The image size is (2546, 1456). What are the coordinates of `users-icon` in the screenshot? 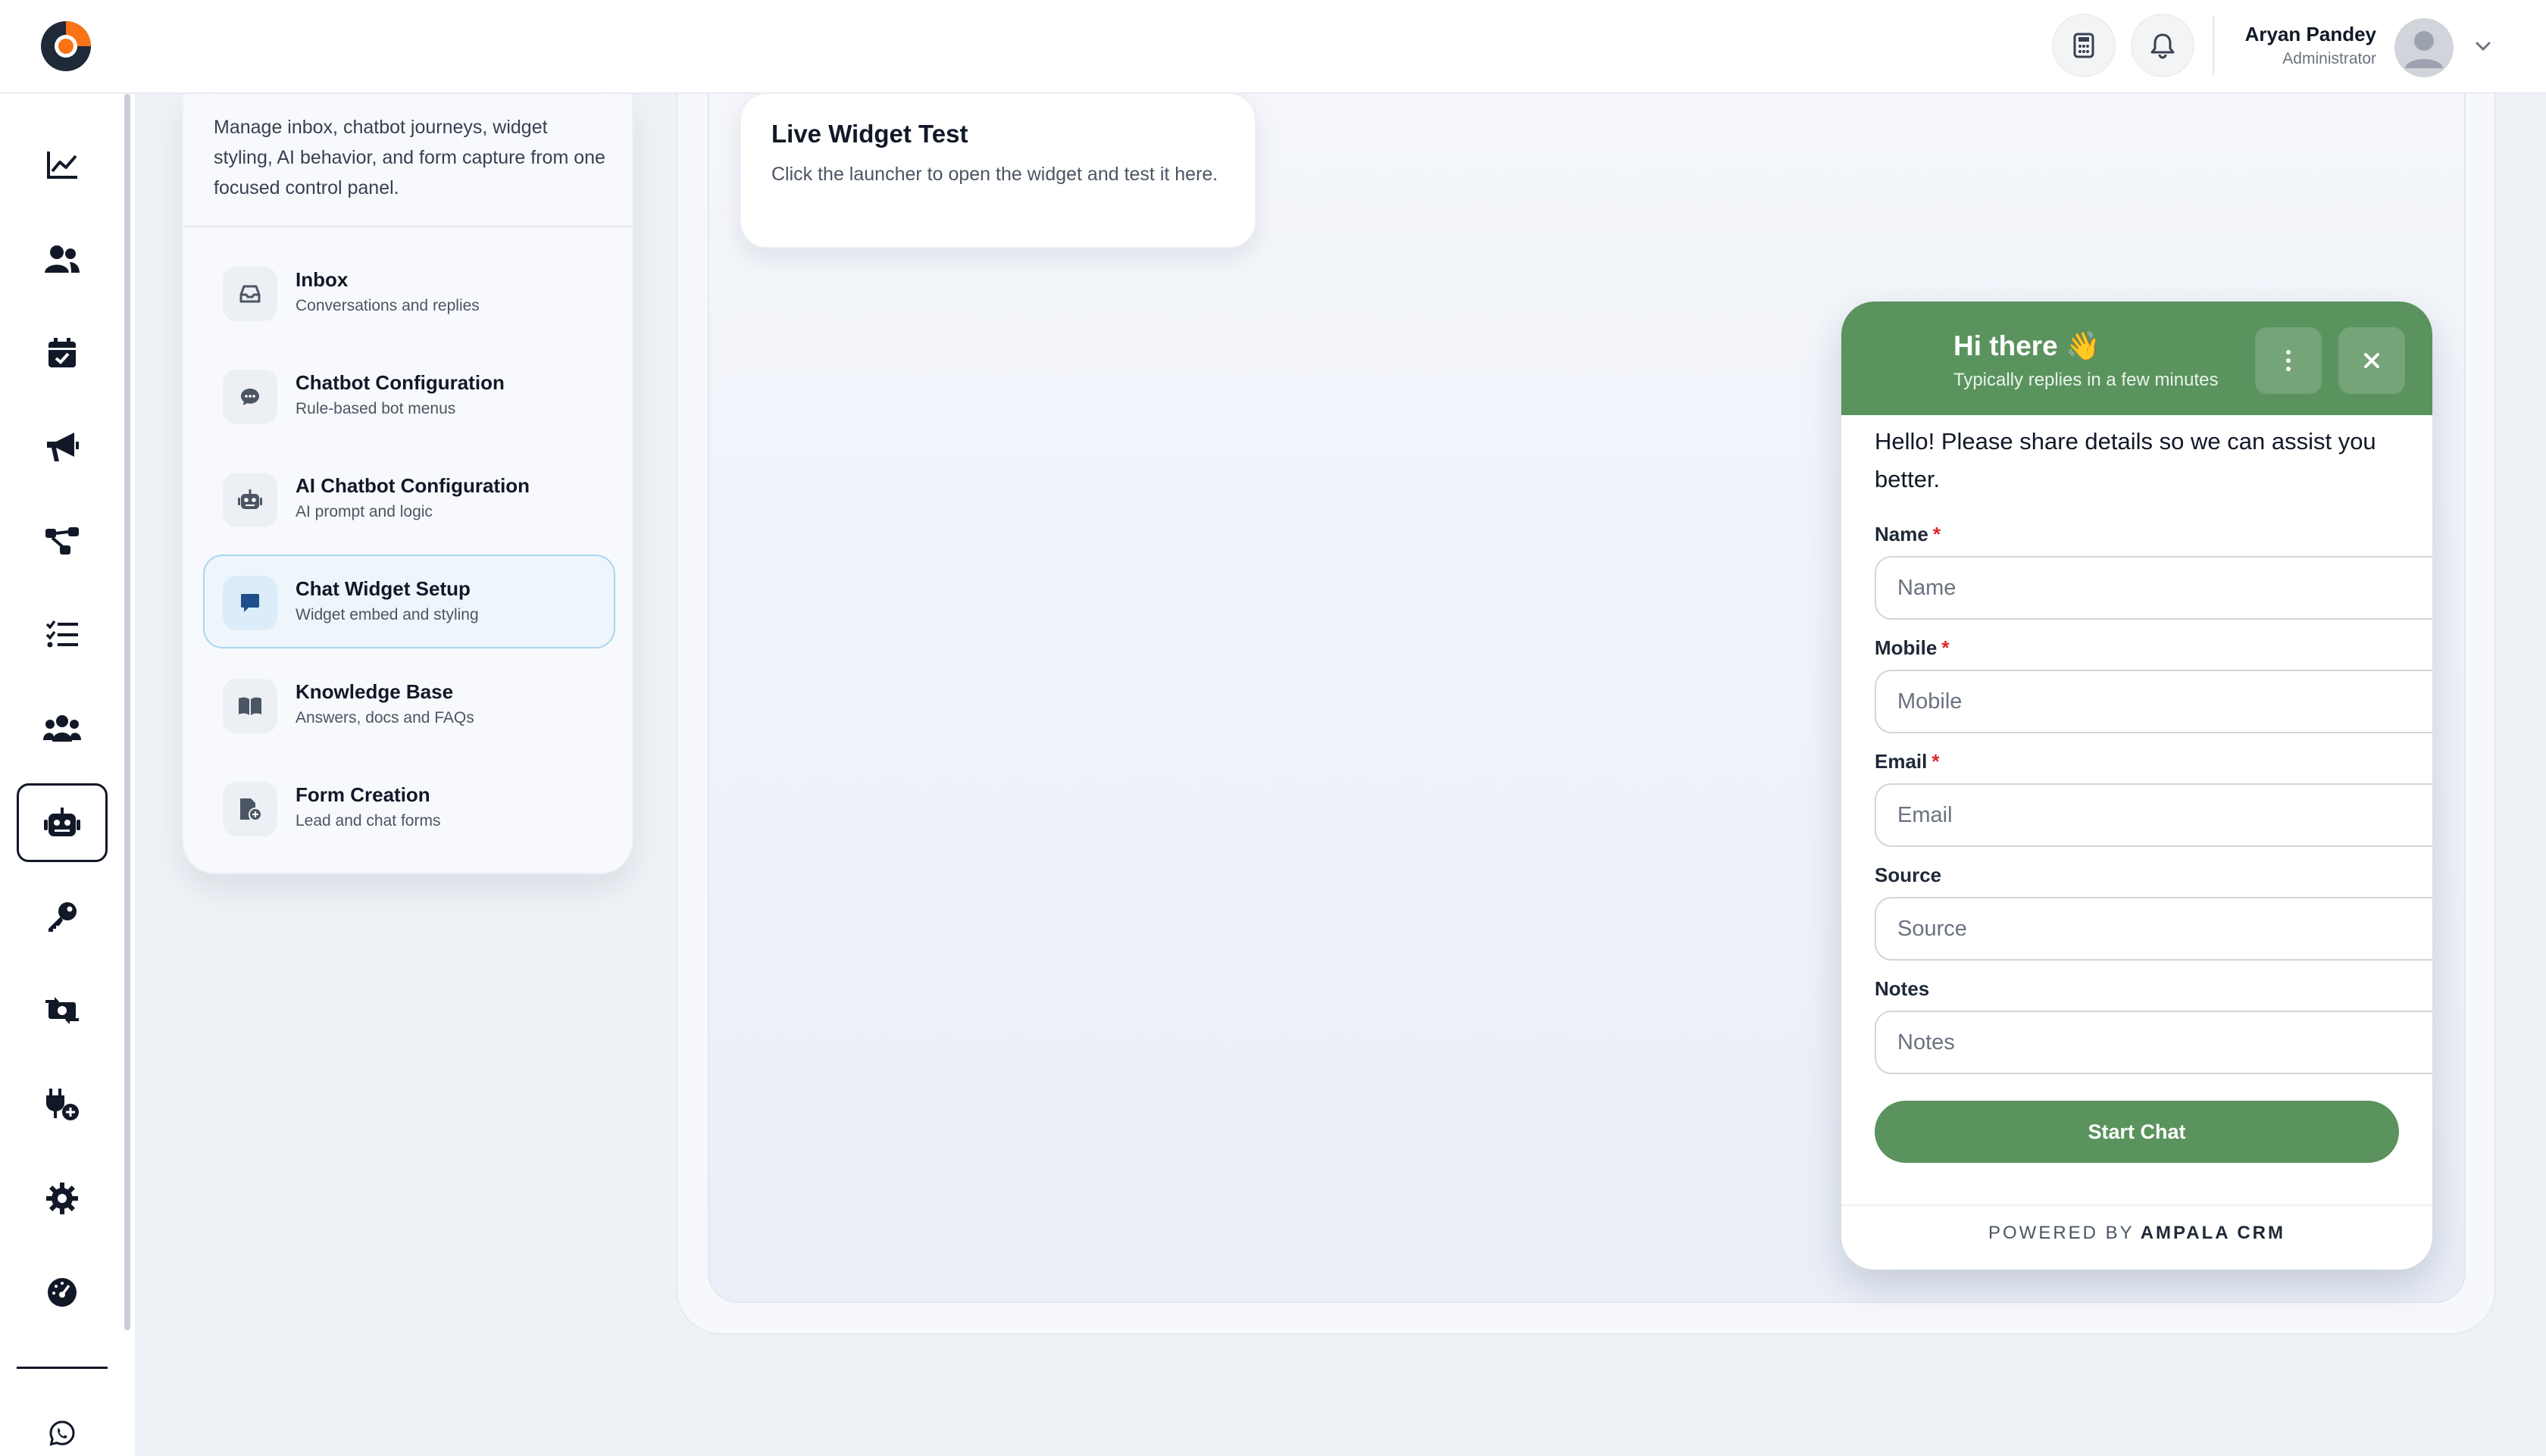 It's located at (62, 259).